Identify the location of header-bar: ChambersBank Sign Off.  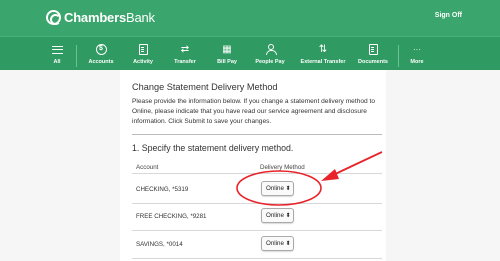
(250, 18).